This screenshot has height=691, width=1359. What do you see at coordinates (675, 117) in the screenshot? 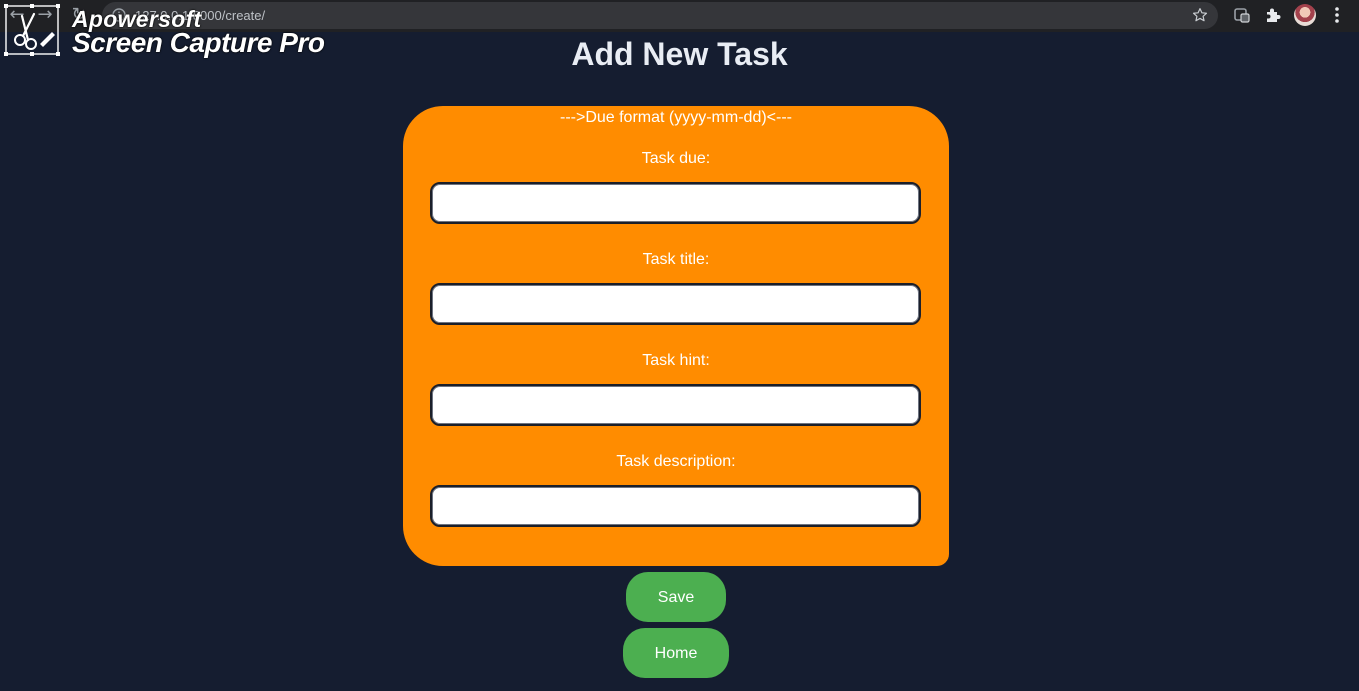
I see `due-format-hint: --->Due format (yyyy-mm-dd)<---` at bounding box center [675, 117].